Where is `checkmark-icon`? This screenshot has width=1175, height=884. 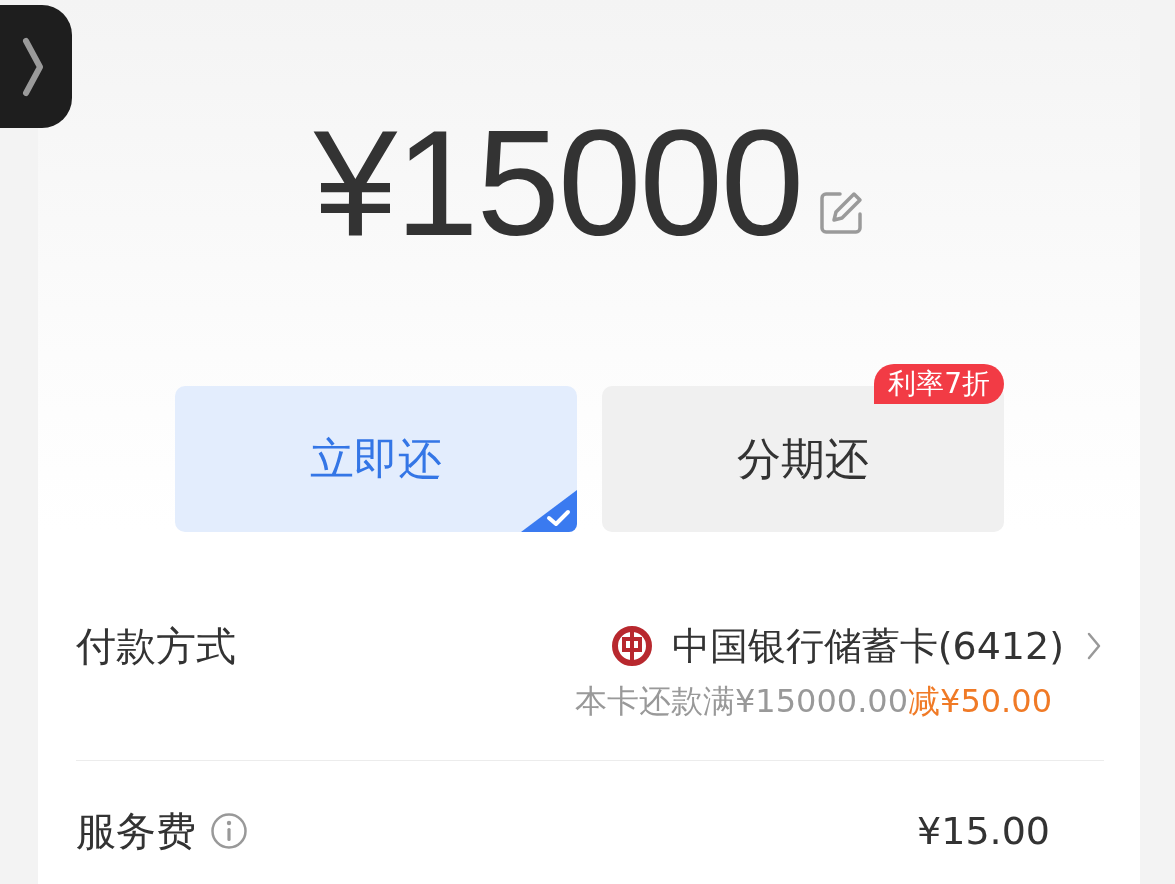 checkmark-icon is located at coordinates (549, 511).